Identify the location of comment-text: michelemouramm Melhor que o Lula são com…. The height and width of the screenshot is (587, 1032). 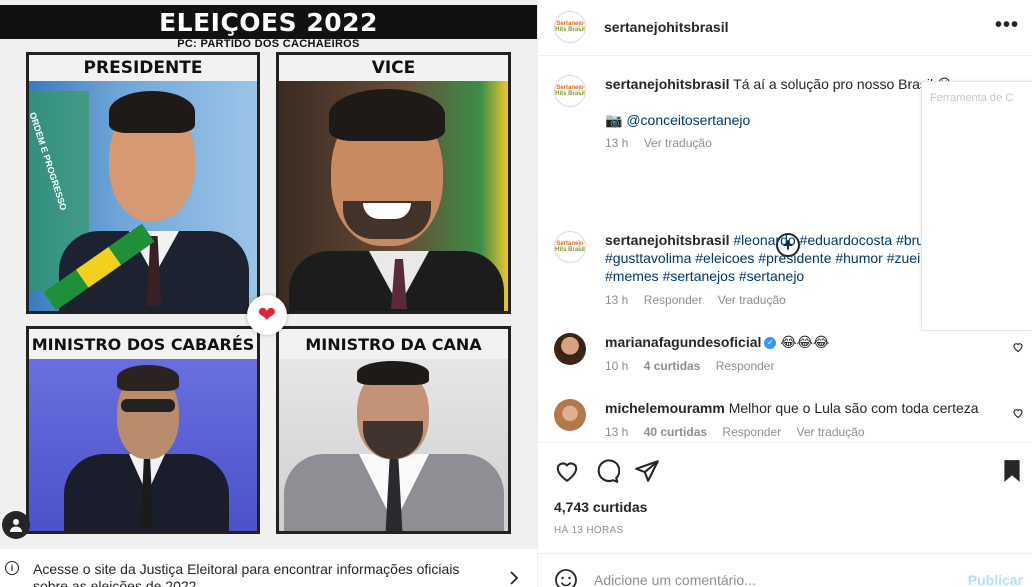
(802, 408).